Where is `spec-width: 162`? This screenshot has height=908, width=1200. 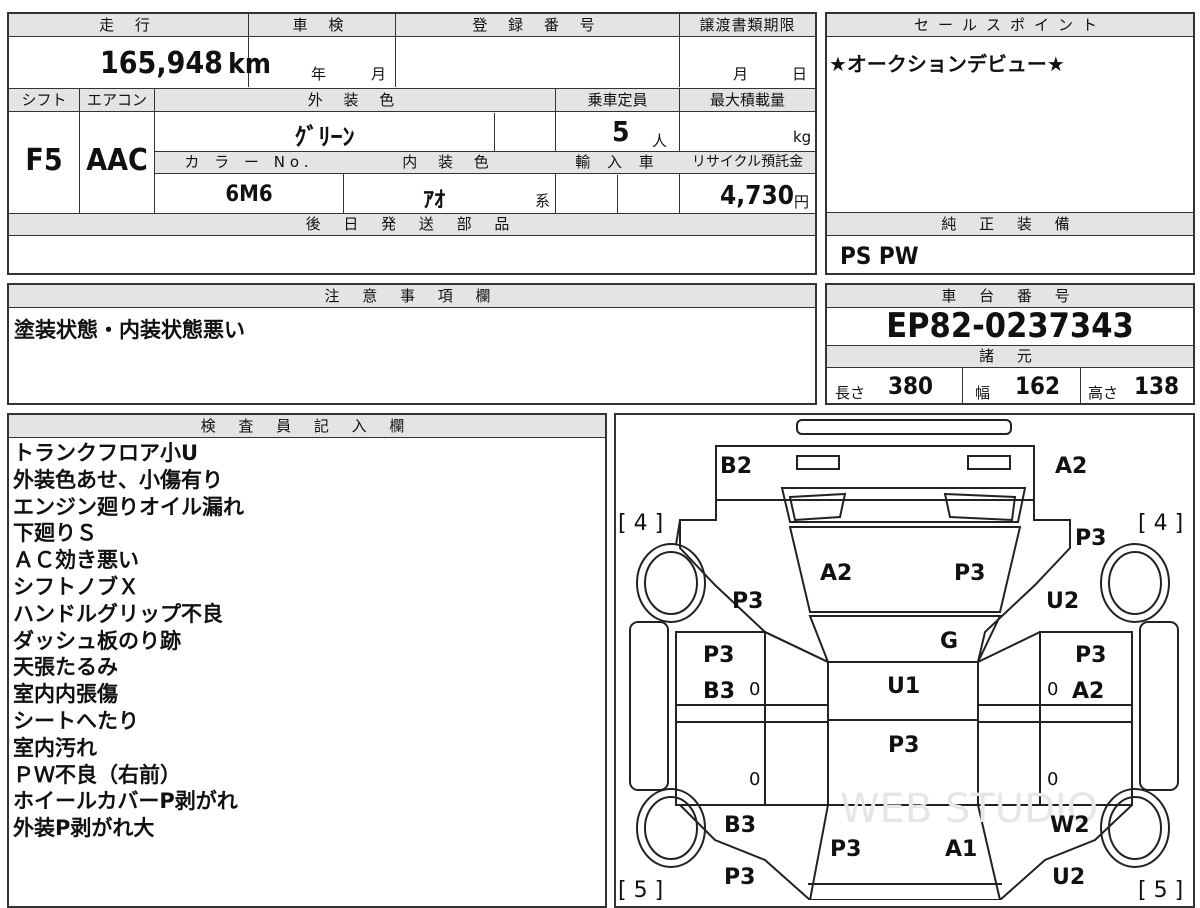 spec-width: 162 is located at coordinates (1038, 386).